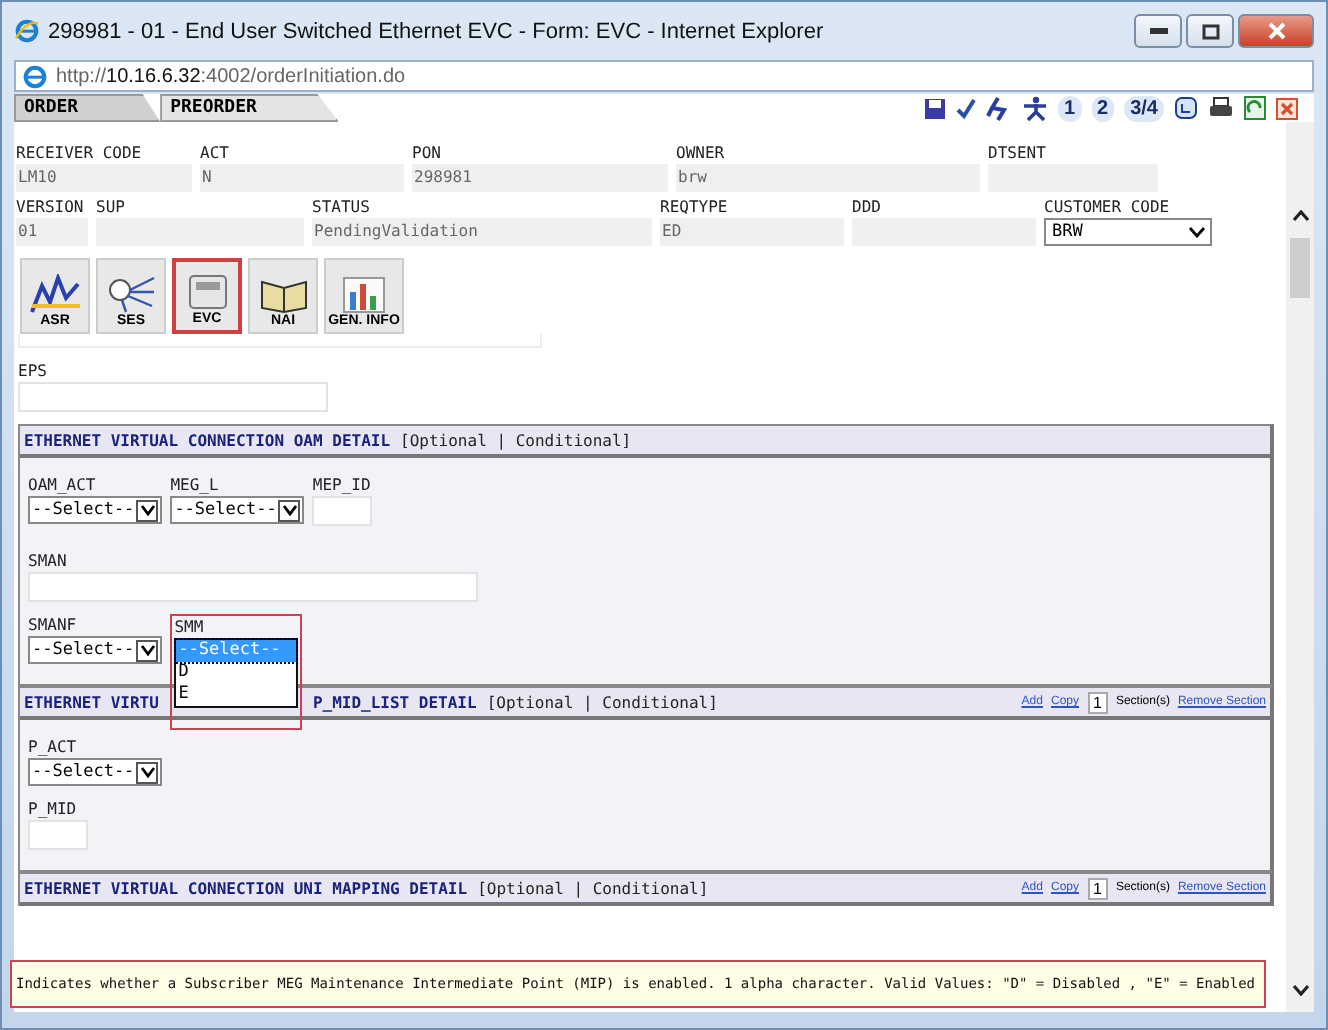 This screenshot has width=1328, height=1030. What do you see at coordinates (53, 625) in the screenshot?
I see `field-label: SMANF` at bounding box center [53, 625].